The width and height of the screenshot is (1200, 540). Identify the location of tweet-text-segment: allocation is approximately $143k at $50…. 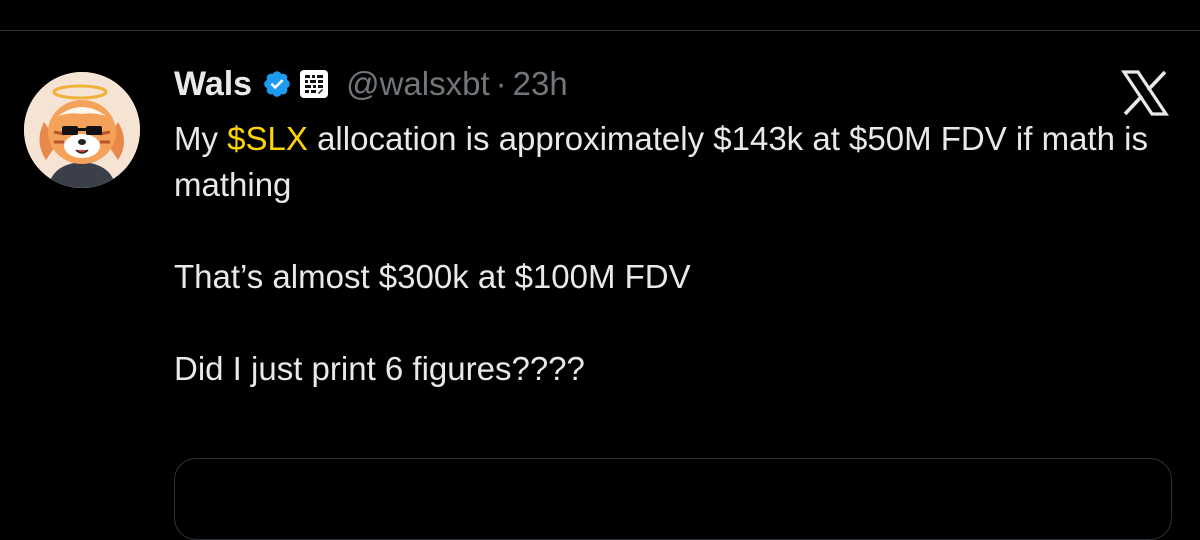
(661, 161).